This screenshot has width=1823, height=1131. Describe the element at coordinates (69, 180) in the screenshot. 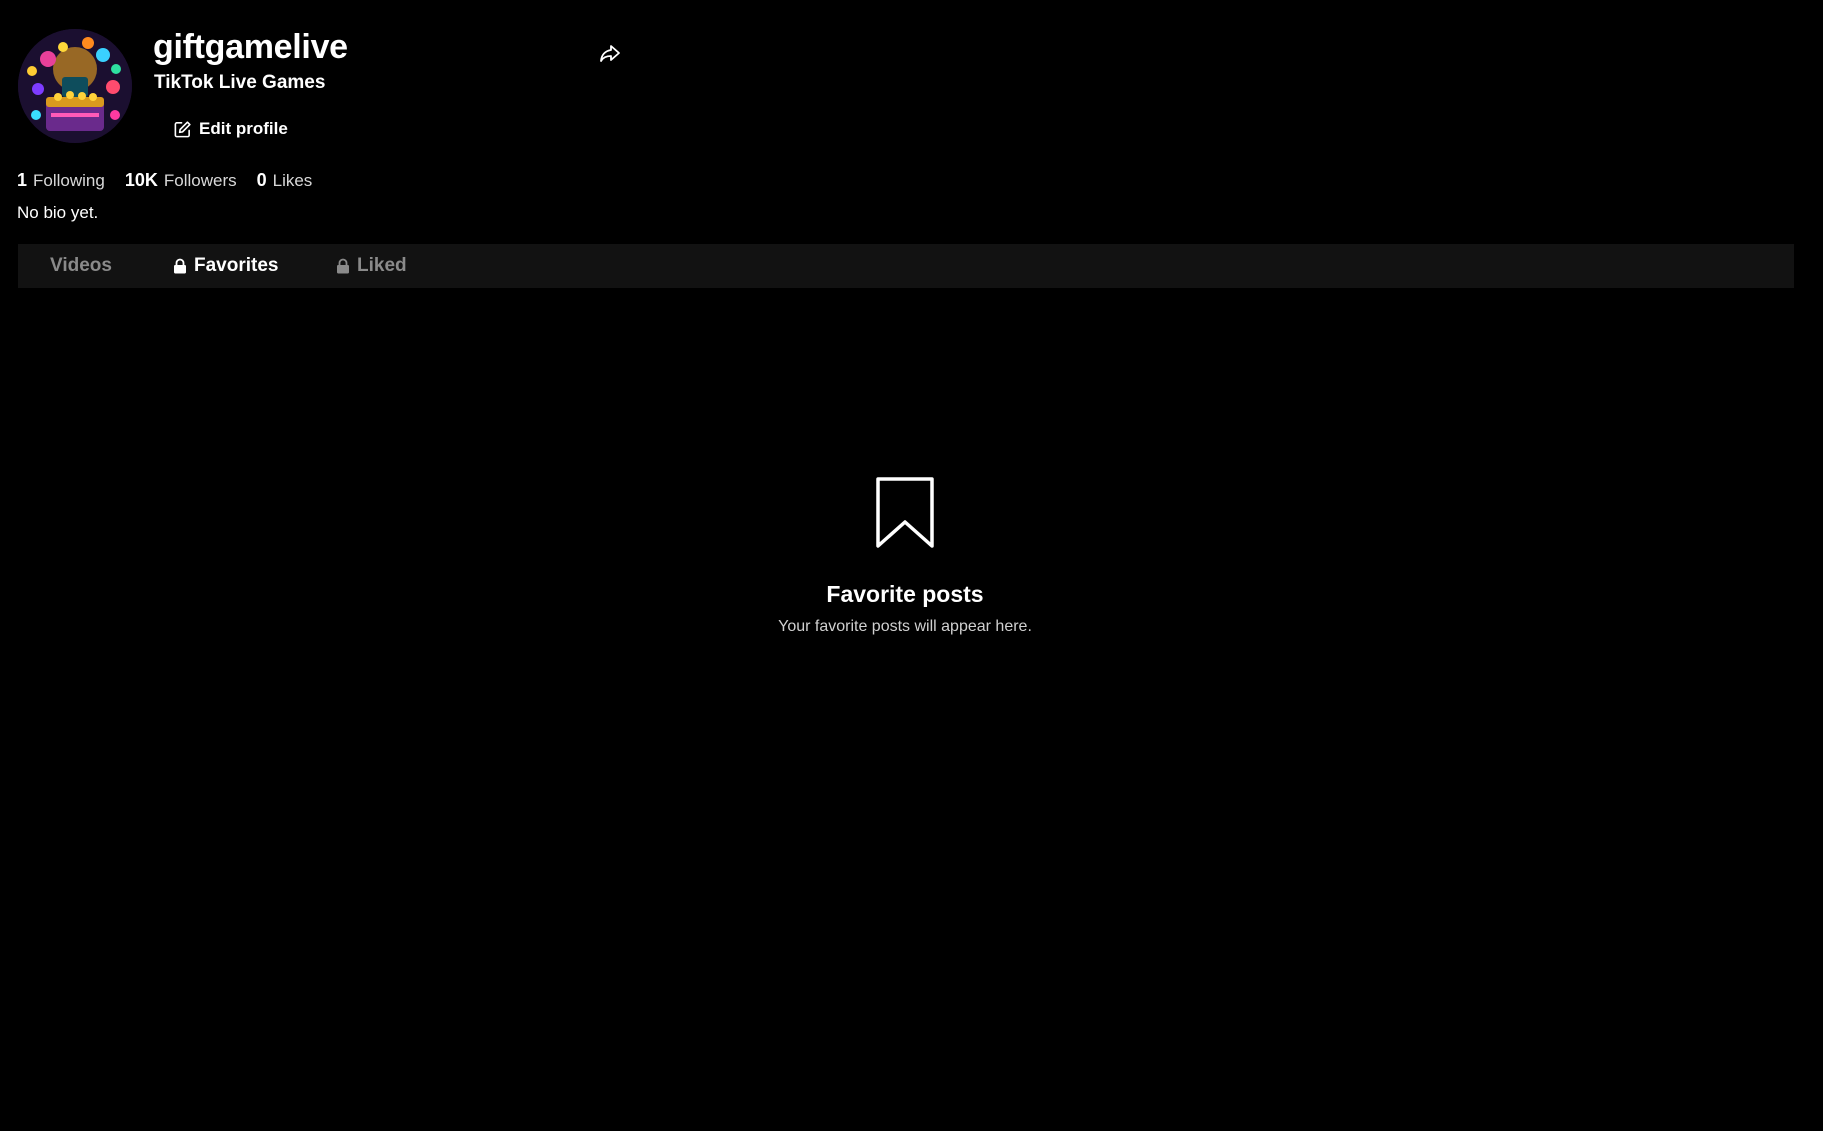

I see `stat-label: Following` at that location.